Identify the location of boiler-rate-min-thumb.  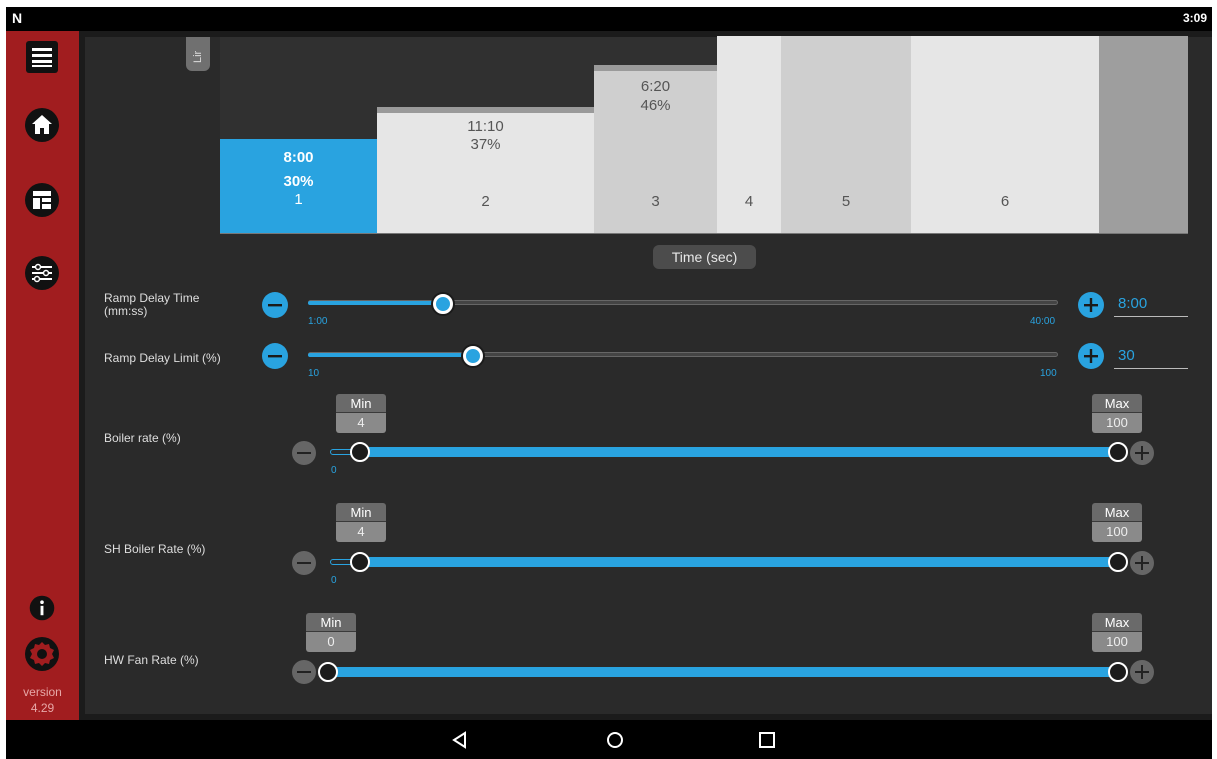
(360, 452).